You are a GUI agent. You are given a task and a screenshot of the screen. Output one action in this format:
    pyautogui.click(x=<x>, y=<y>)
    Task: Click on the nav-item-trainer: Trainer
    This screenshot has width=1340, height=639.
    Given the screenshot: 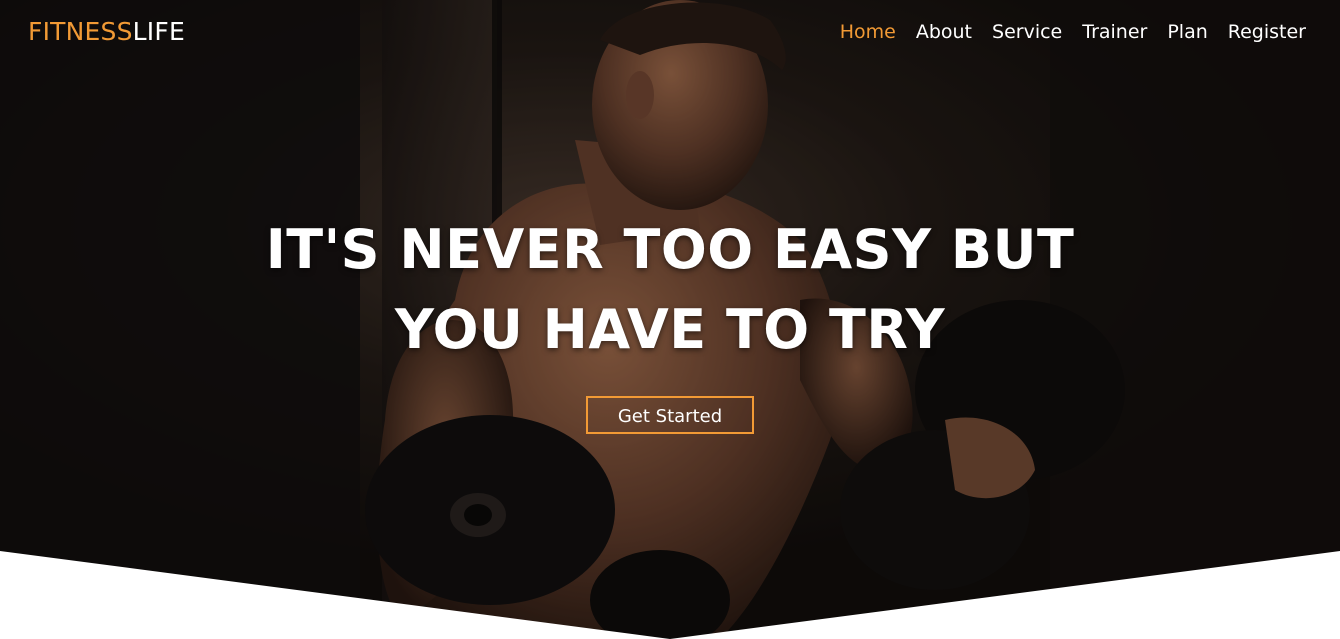 What is the action you would take?
    pyautogui.click(x=1114, y=32)
    